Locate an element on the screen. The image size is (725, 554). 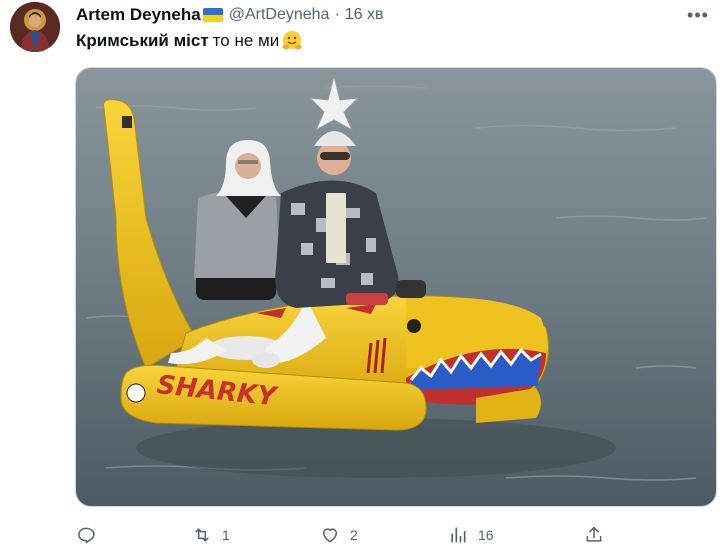
tweet-text-bold: Кримський міст is located at coordinates (142, 40).